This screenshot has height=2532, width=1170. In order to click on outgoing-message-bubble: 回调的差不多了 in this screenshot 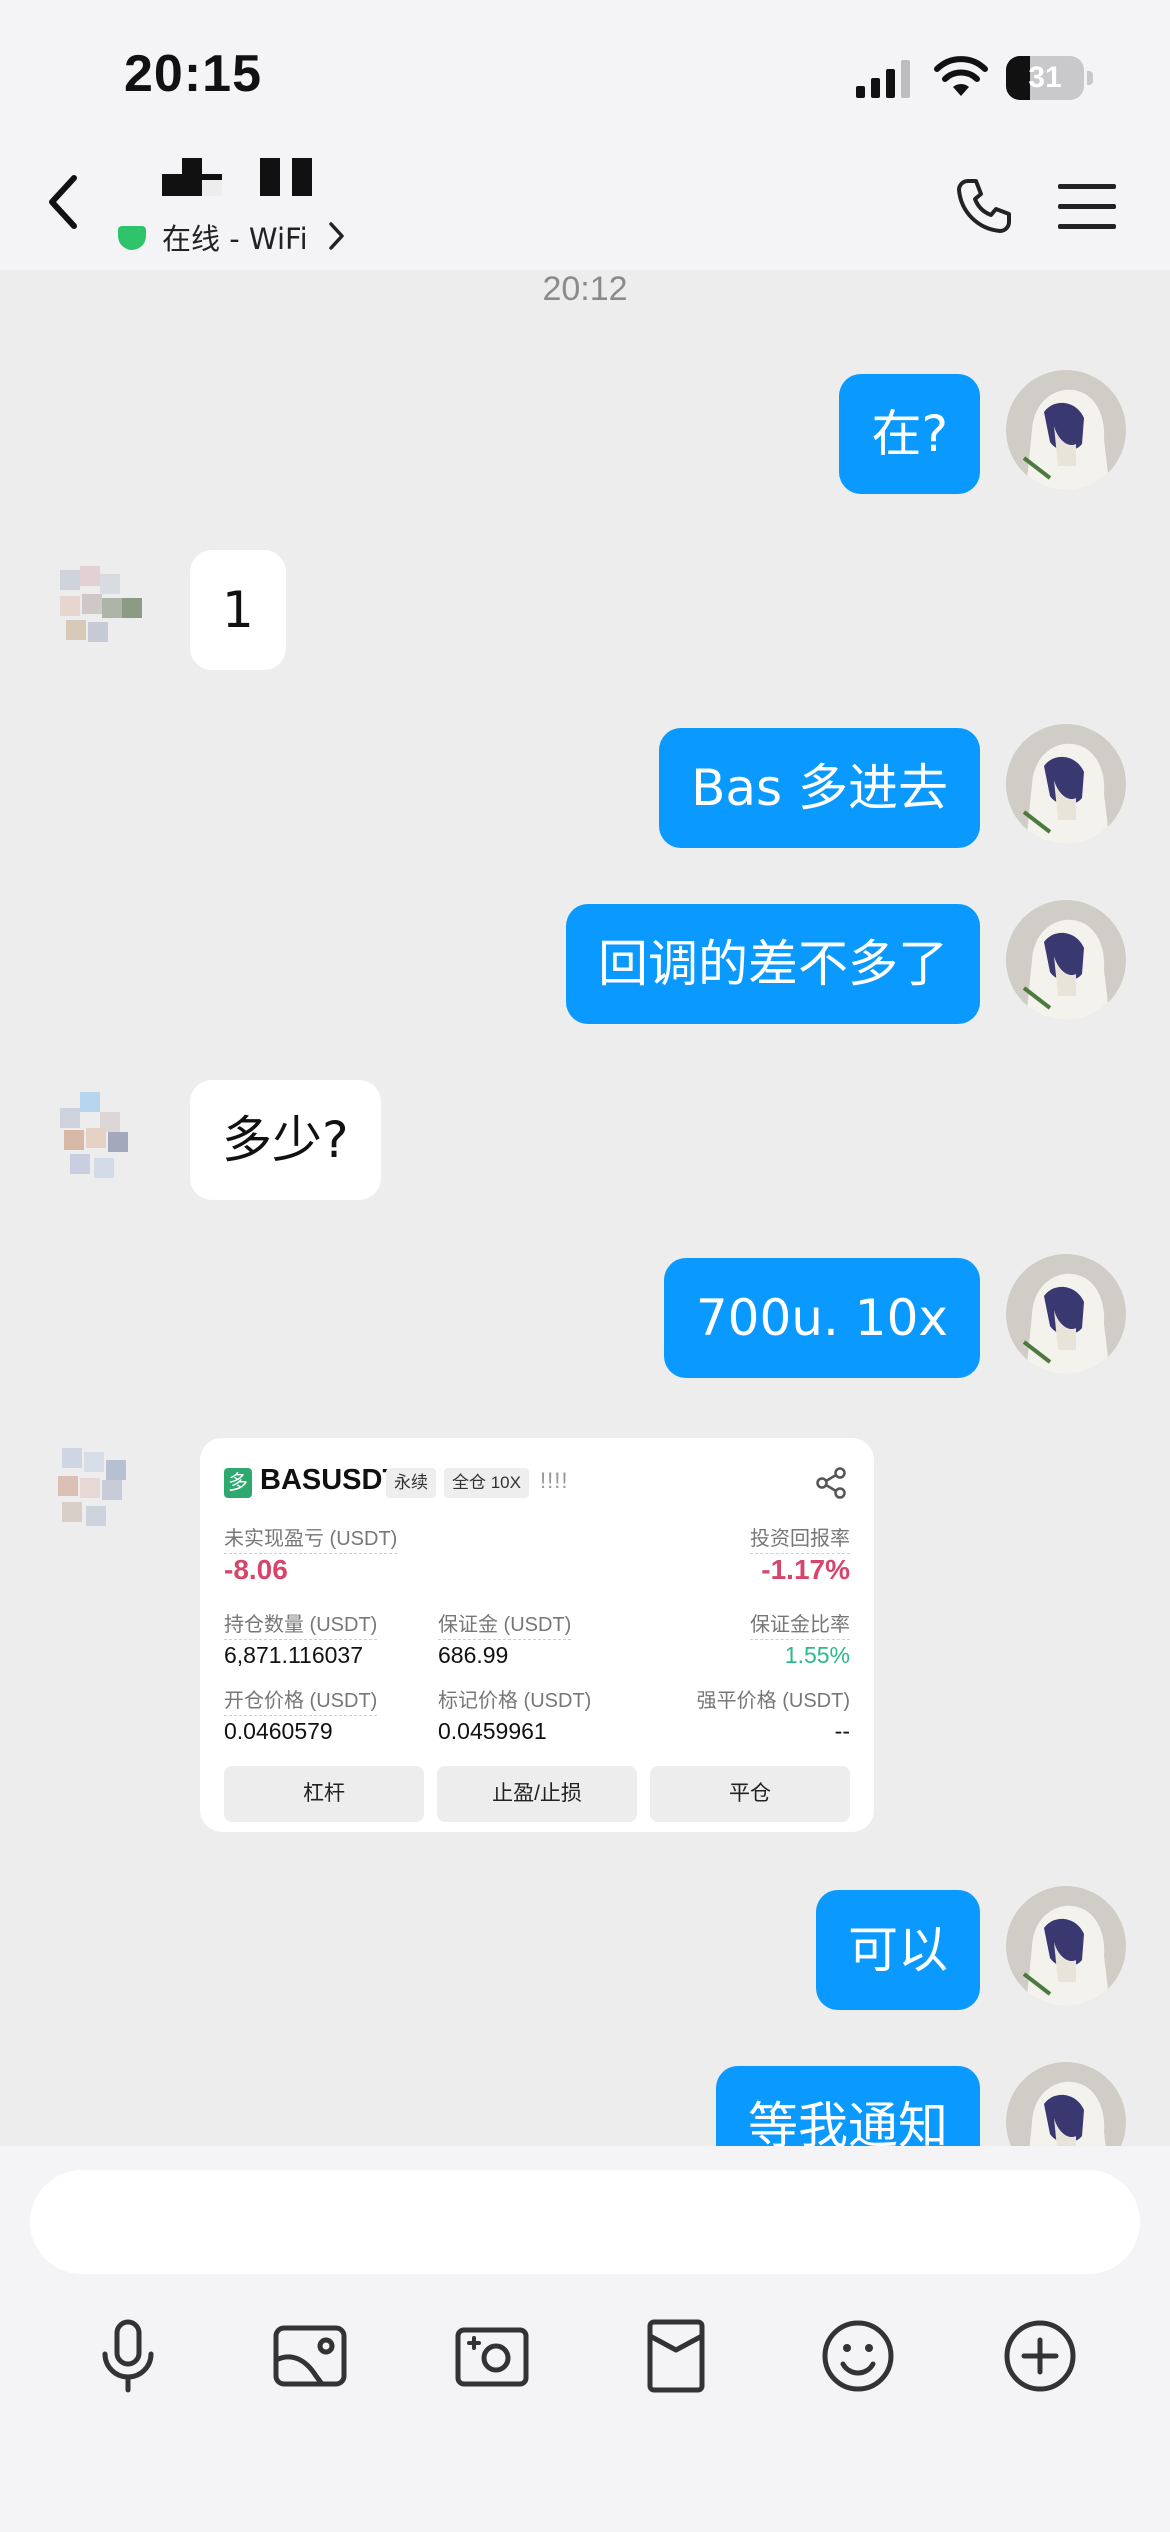, I will do `click(773, 964)`.